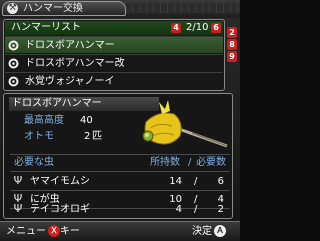  I want to click on list-item-label: ドロスボアハンマー, so click(70, 45).